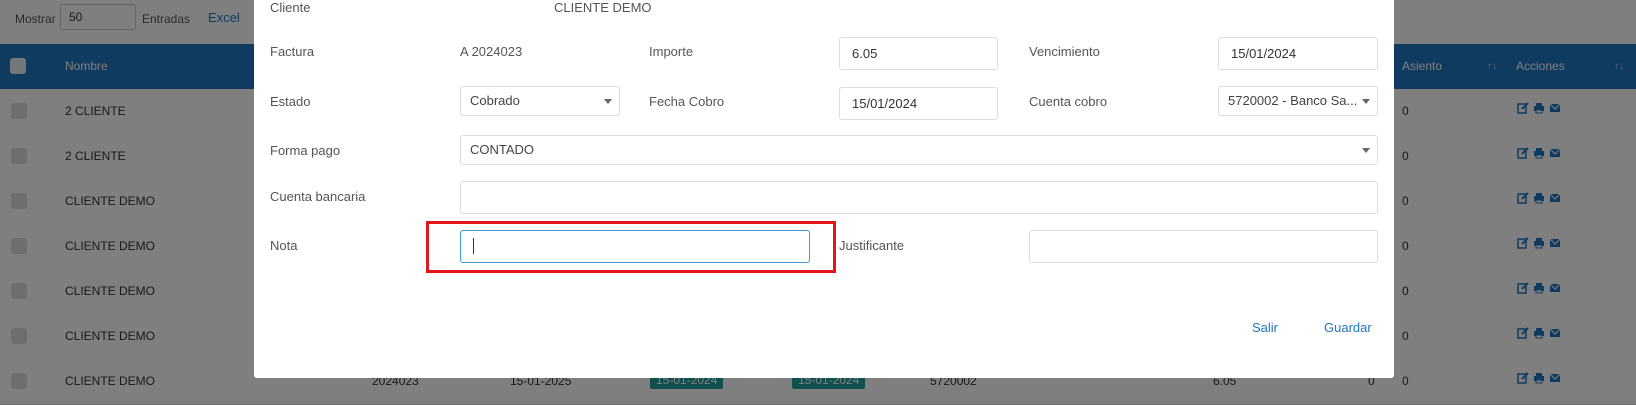 The width and height of the screenshot is (1636, 405). What do you see at coordinates (491, 51) in the screenshot?
I see `factura-value: A 2024023` at bounding box center [491, 51].